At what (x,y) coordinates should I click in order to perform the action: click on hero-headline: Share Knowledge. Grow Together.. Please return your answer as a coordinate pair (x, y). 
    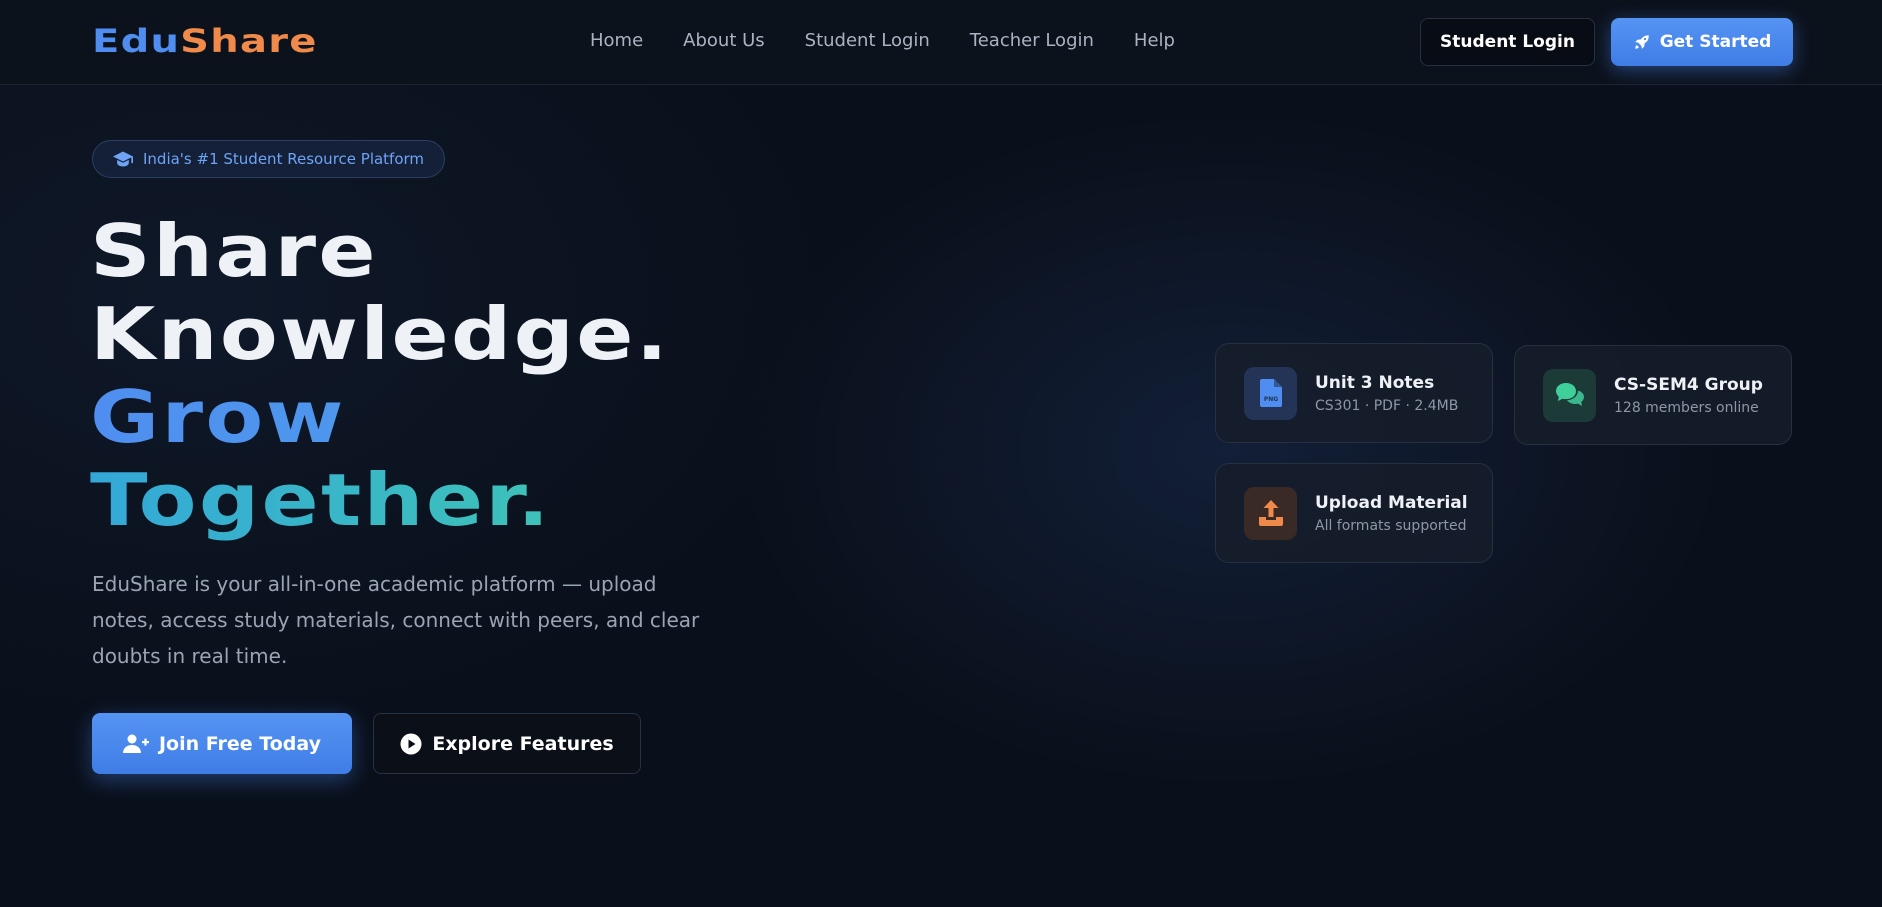
    Looking at the image, I should click on (380, 376).